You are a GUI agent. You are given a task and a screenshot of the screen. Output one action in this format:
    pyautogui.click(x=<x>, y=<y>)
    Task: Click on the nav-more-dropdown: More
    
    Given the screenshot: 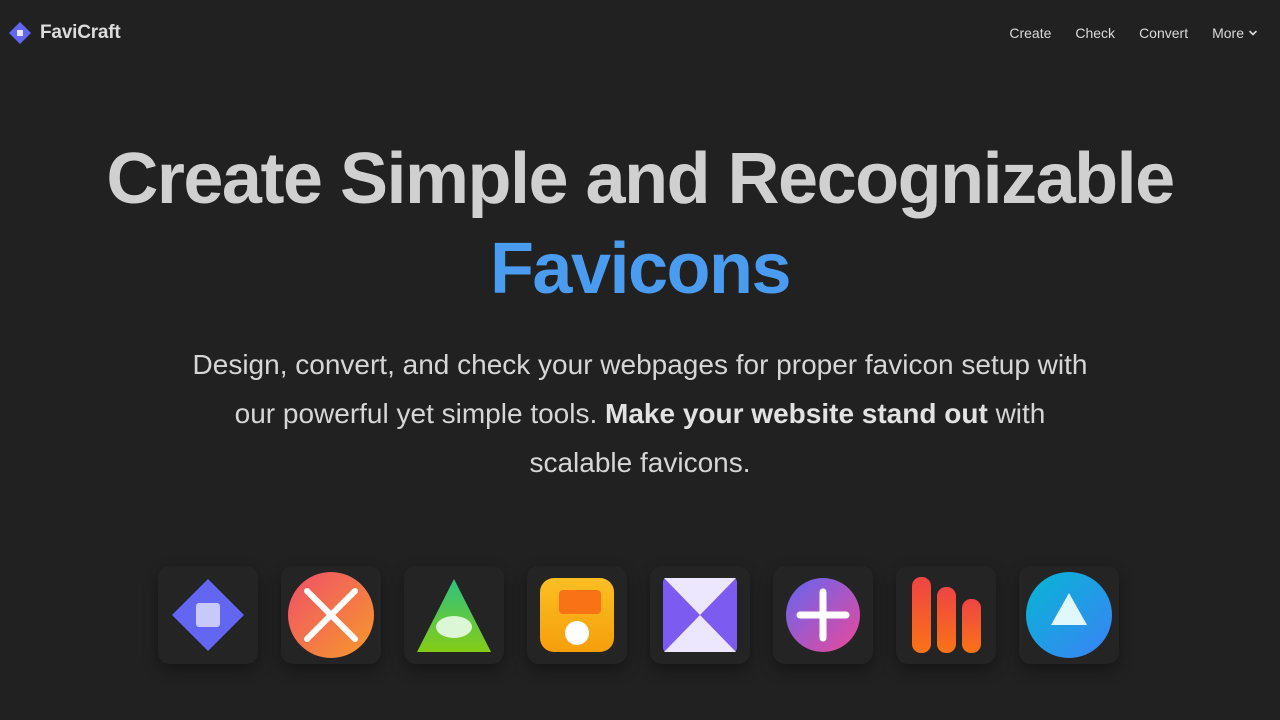 What is the action you would take?
    pyautogui.click(x=1235, y=33)
    